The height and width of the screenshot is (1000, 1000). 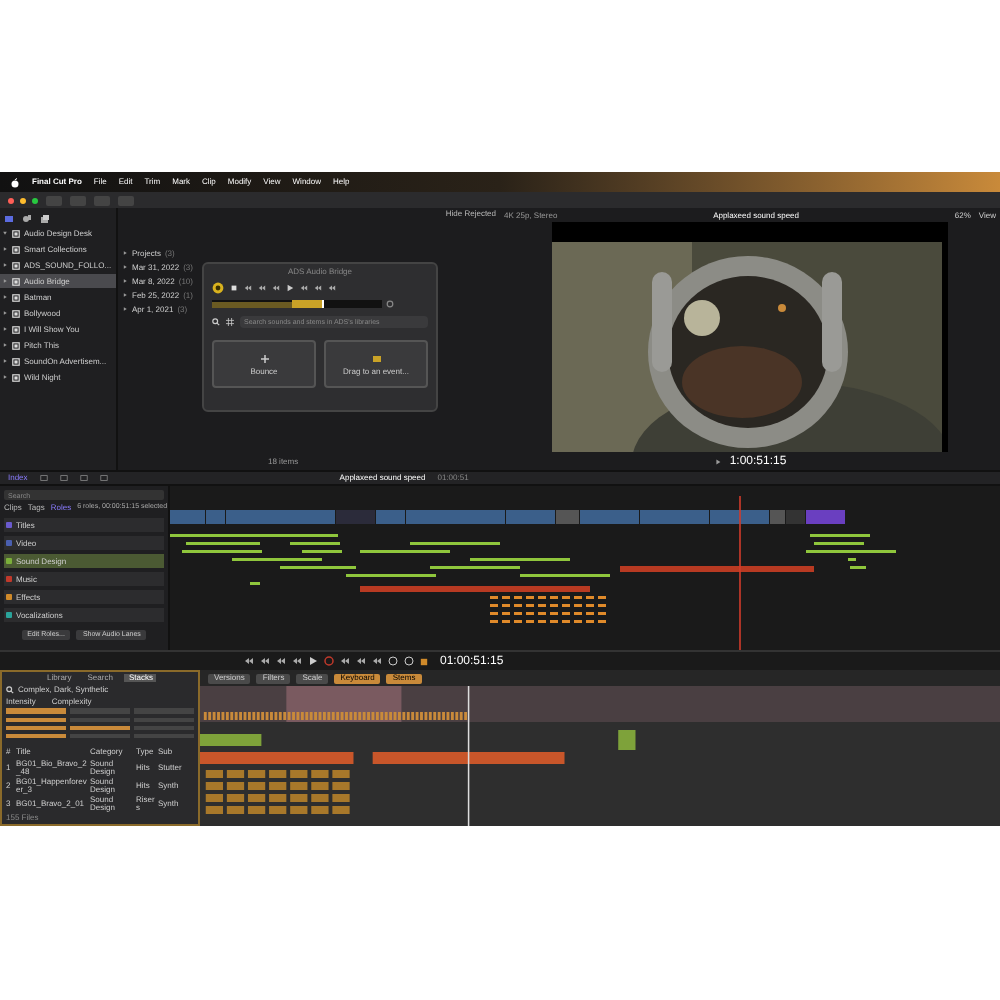 What do you see at coordinates (249, 661) in the screenshot?
I see `previous-icon` at bounding box center [249, 661].